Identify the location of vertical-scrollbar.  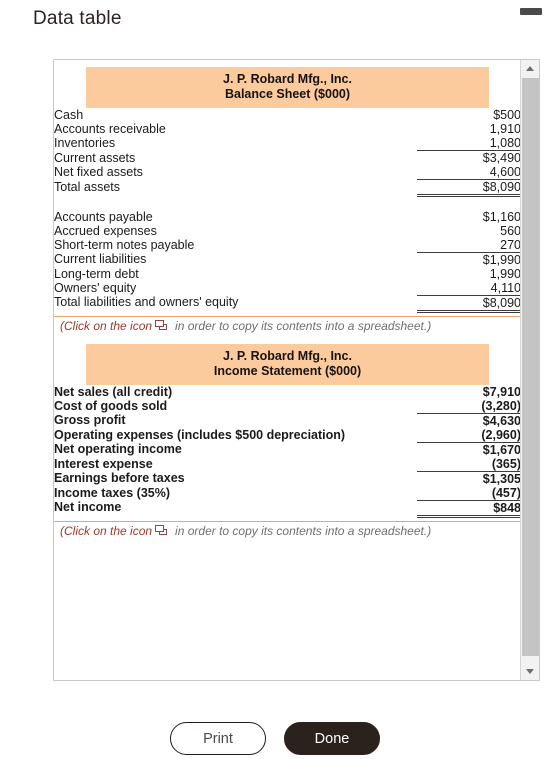
(529, 370).